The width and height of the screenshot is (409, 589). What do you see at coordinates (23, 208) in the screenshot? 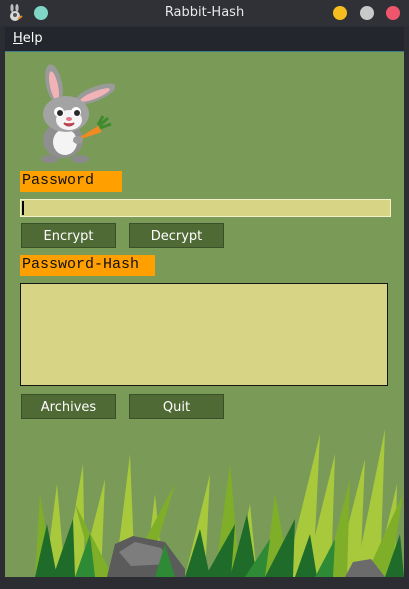
I see `text-caret` at bounding box center [23, 208].